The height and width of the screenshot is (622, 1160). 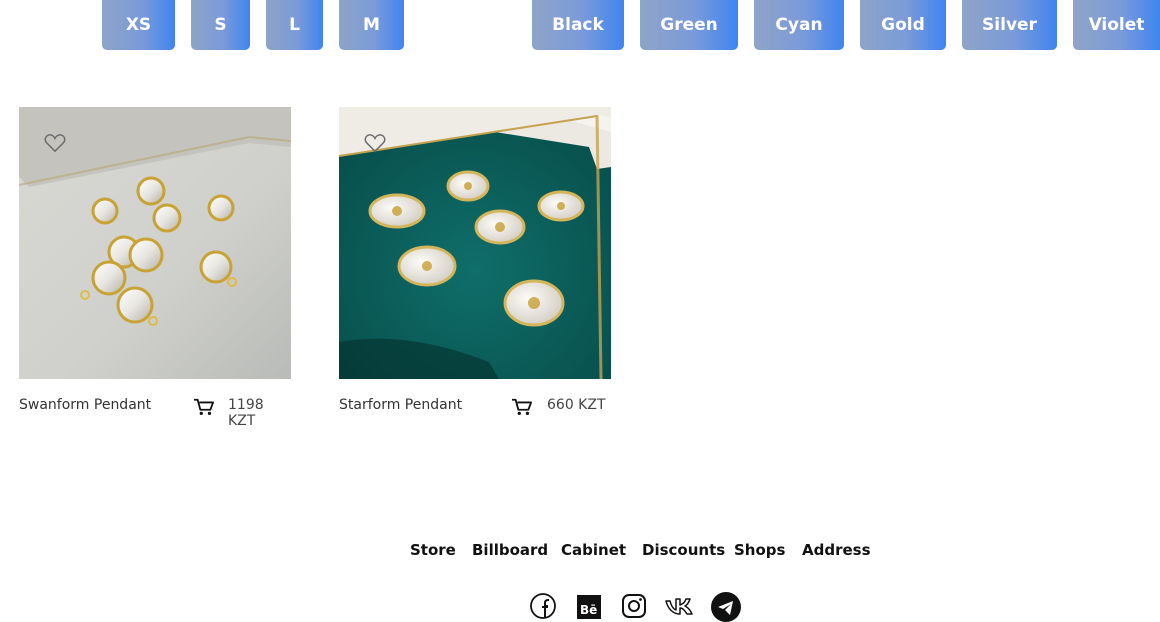 I want to click on color-filter-gold: Gold, so click(x=903, y=25).